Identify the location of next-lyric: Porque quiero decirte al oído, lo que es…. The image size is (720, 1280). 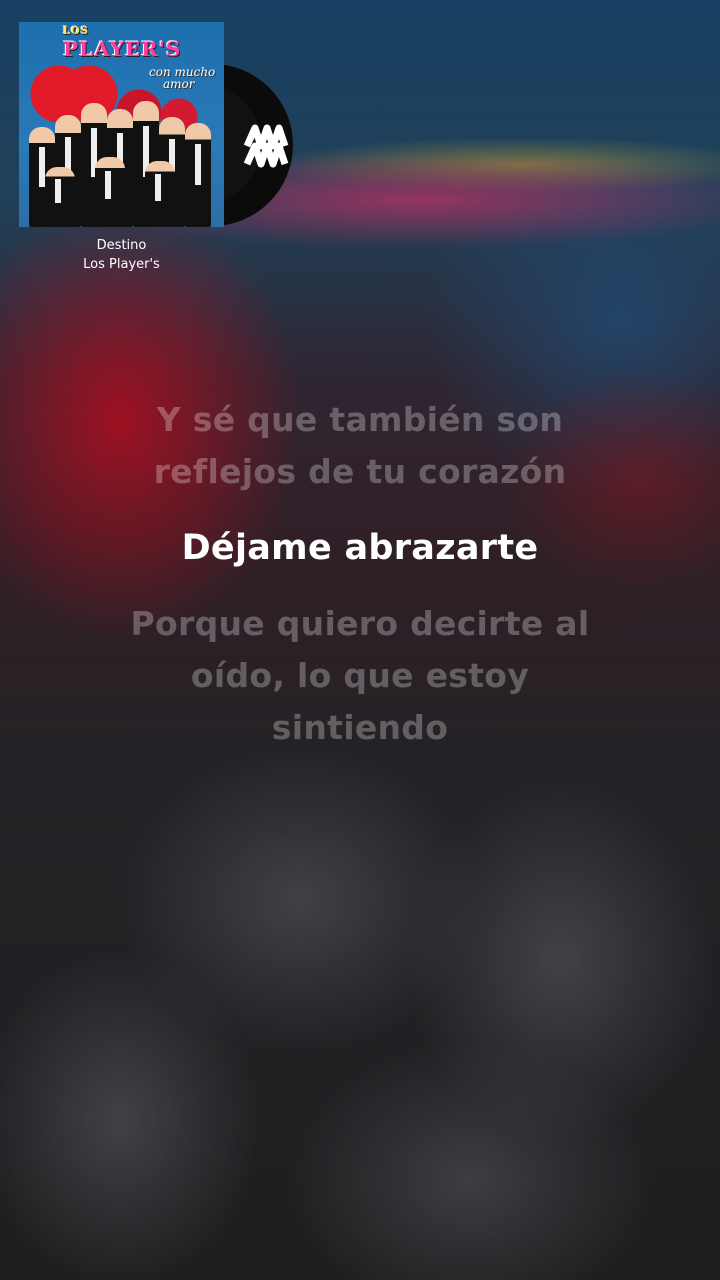
(360, 676).